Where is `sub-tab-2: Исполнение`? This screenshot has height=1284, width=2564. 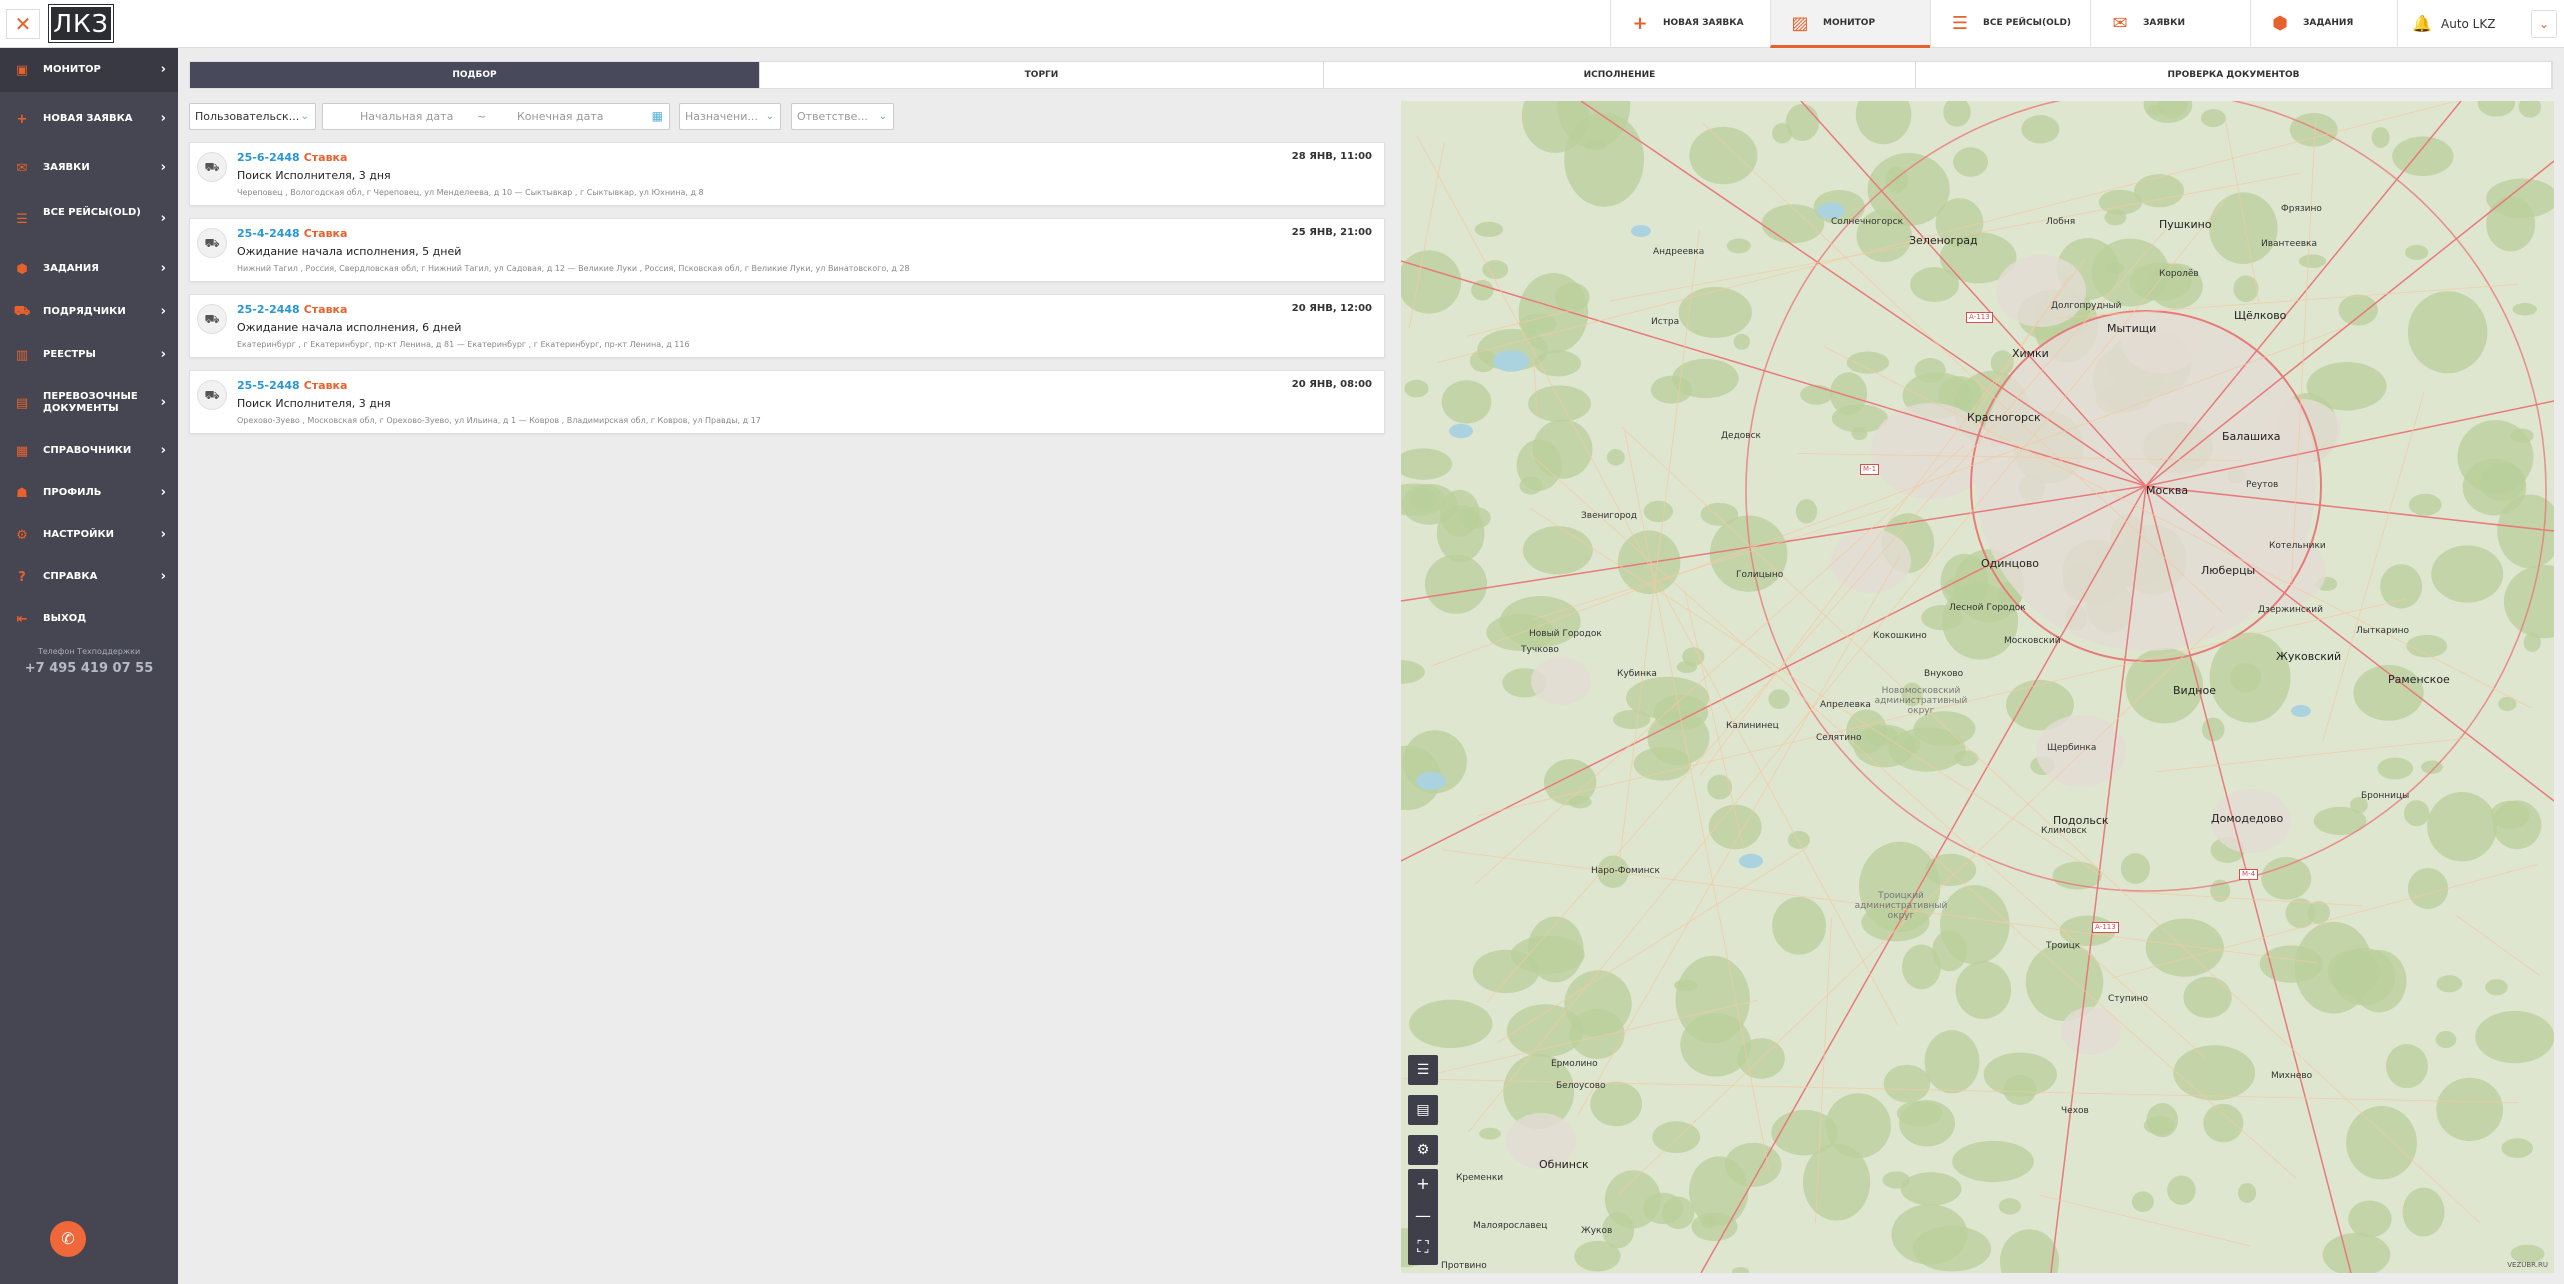
sub-tab-2: Исполнение is located at coordinates (1620, 75).